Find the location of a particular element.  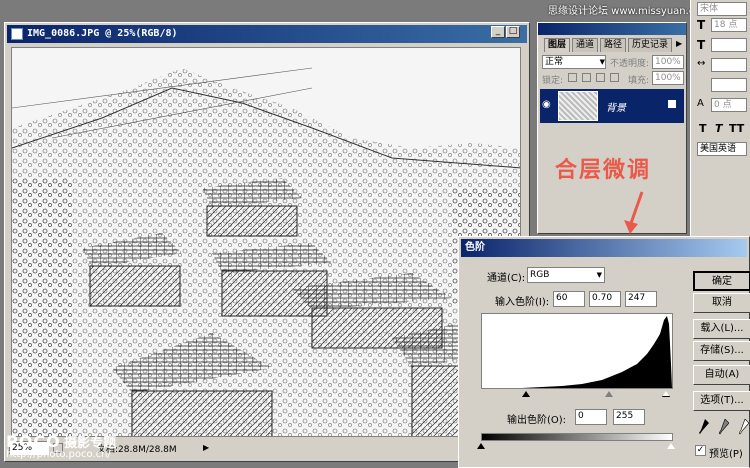

layer-lock-icon is located at coordinates (672, 104).